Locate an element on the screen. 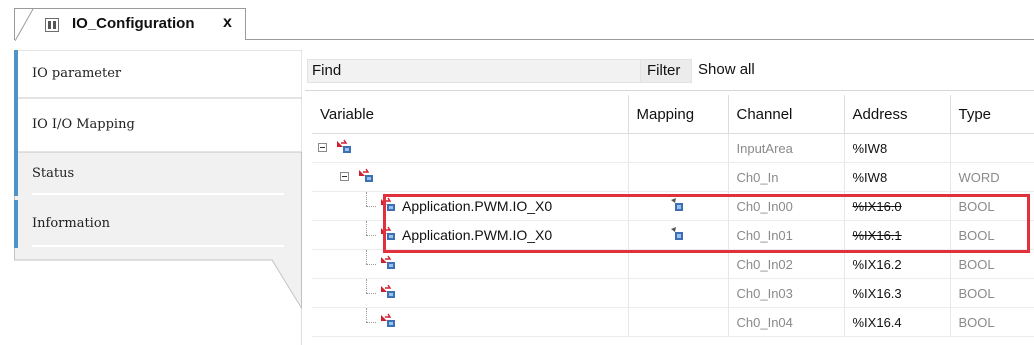  find-input: Find is located at coordinates (479, 71).